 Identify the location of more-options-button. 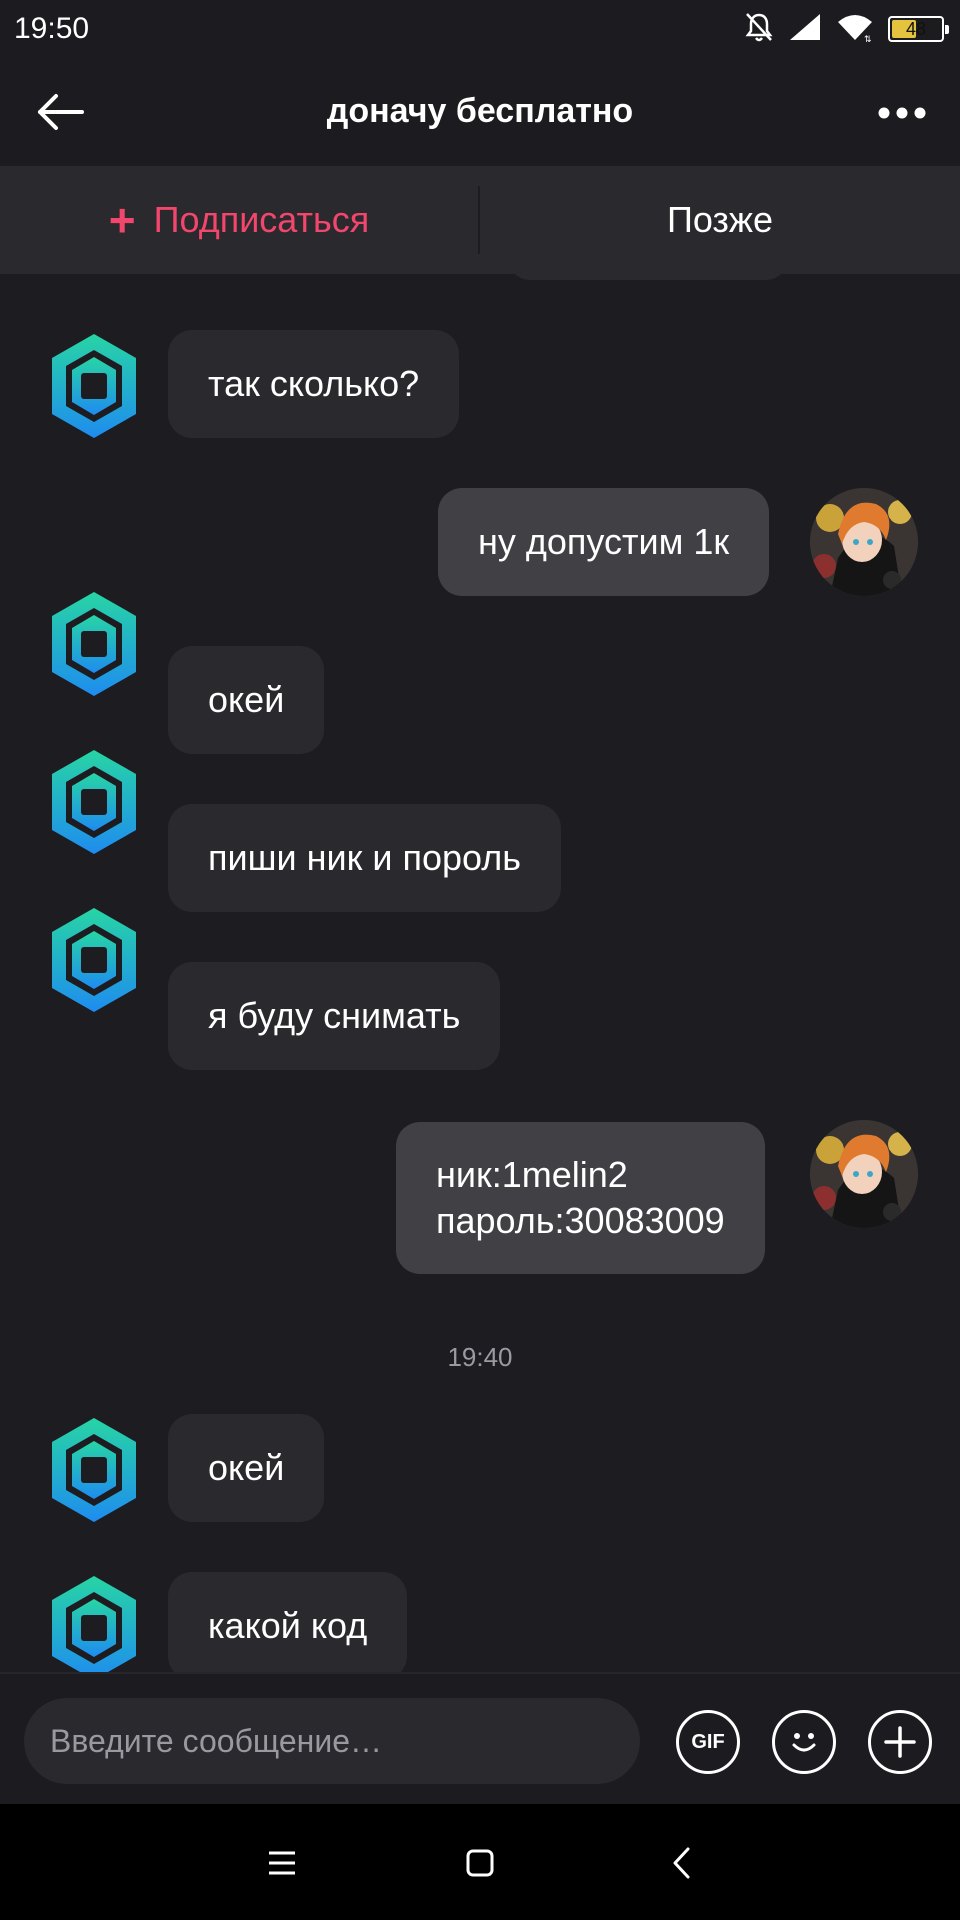
(902, 113).